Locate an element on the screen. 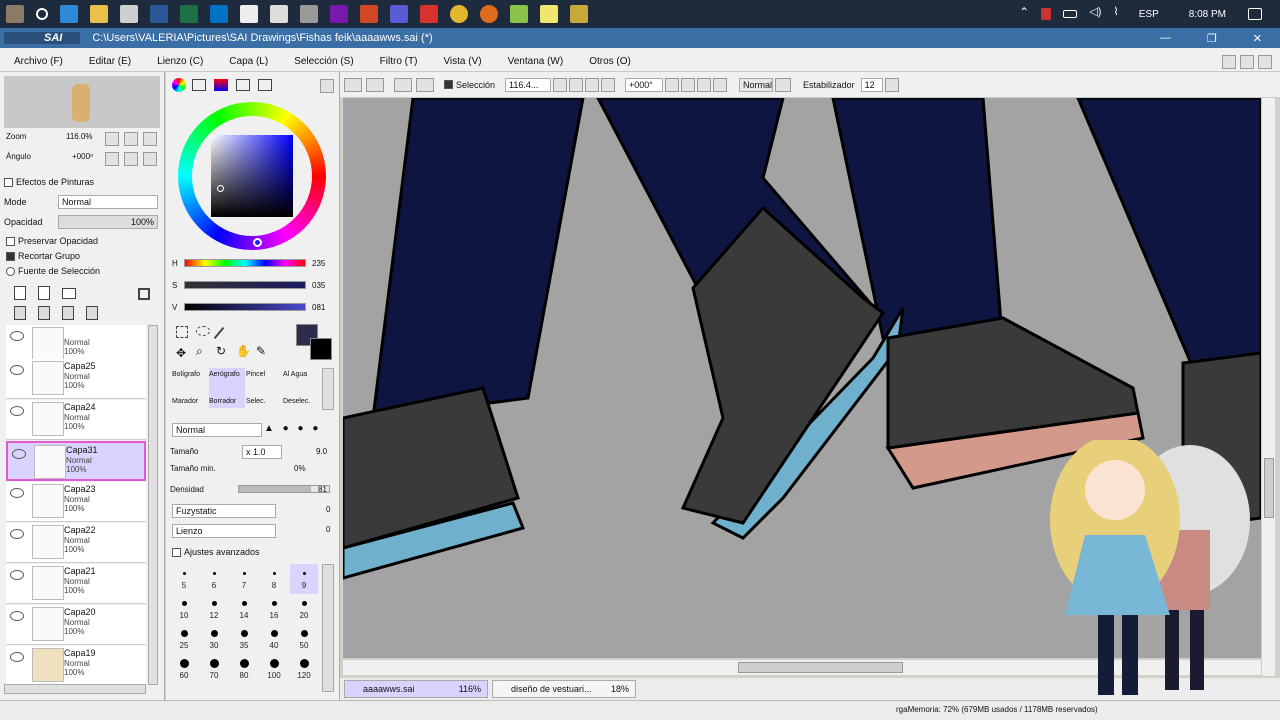 Image resolution: width=1280 pixels, height=720 pixels. menu-capa: Capa (L) is located at coordinates (248, 61).